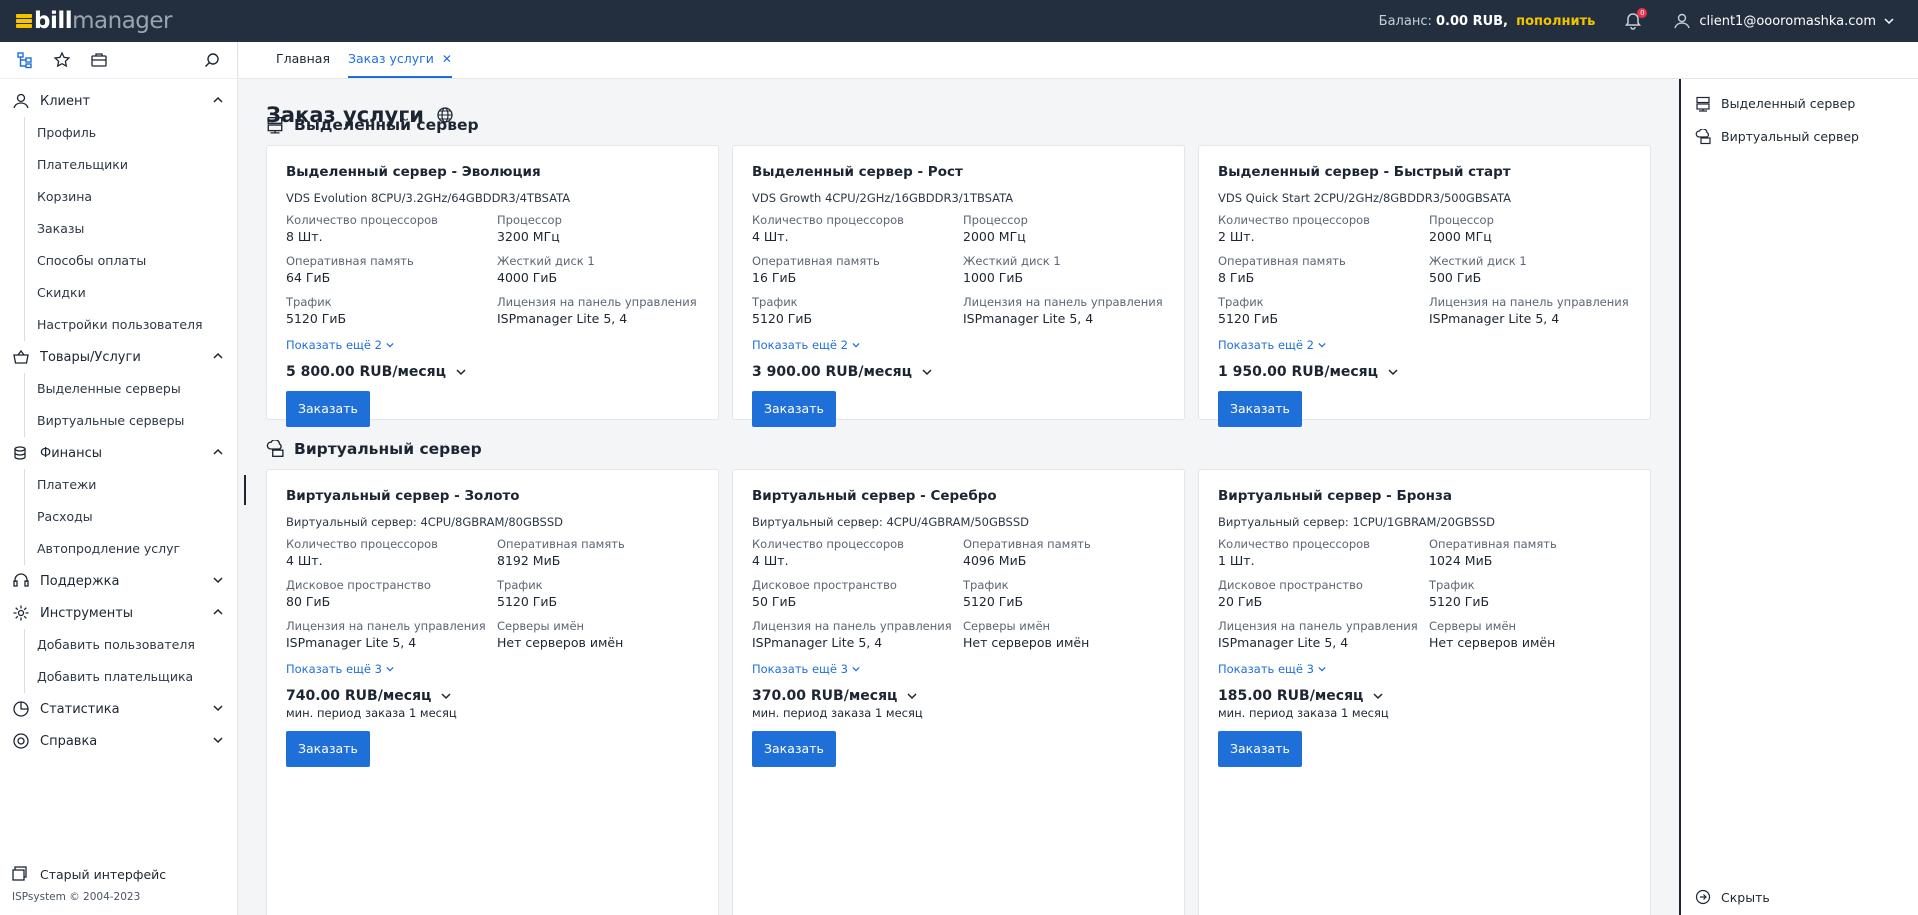  What do you see at coordinates (21, 709) in the screenshot?
I see `pie-chart-icon` at bounding box center [21, 709].